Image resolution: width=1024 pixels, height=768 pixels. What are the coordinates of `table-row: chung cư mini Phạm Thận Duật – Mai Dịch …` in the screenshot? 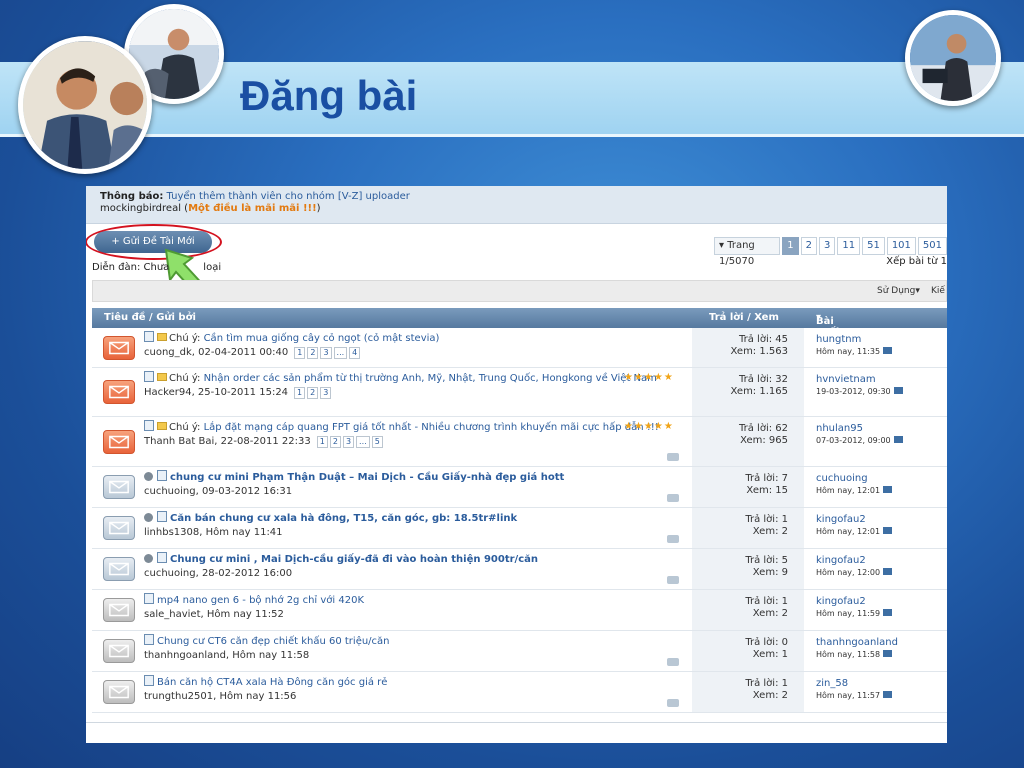 It's located at (519, 487).